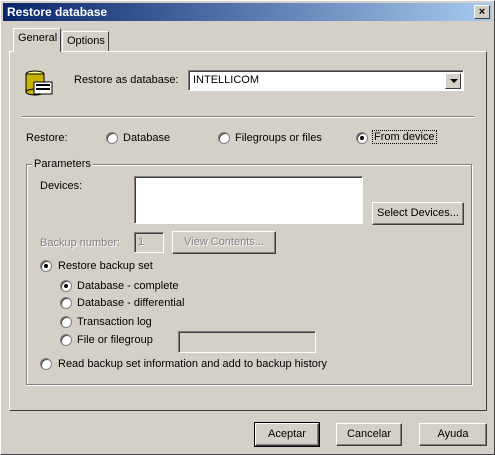 This screenshot has height=455, width=495. What do you see at coordinates (130, 303) in the screenshot?
I see `database-differential-label: Database - differential` at bounding box center [130, 303].